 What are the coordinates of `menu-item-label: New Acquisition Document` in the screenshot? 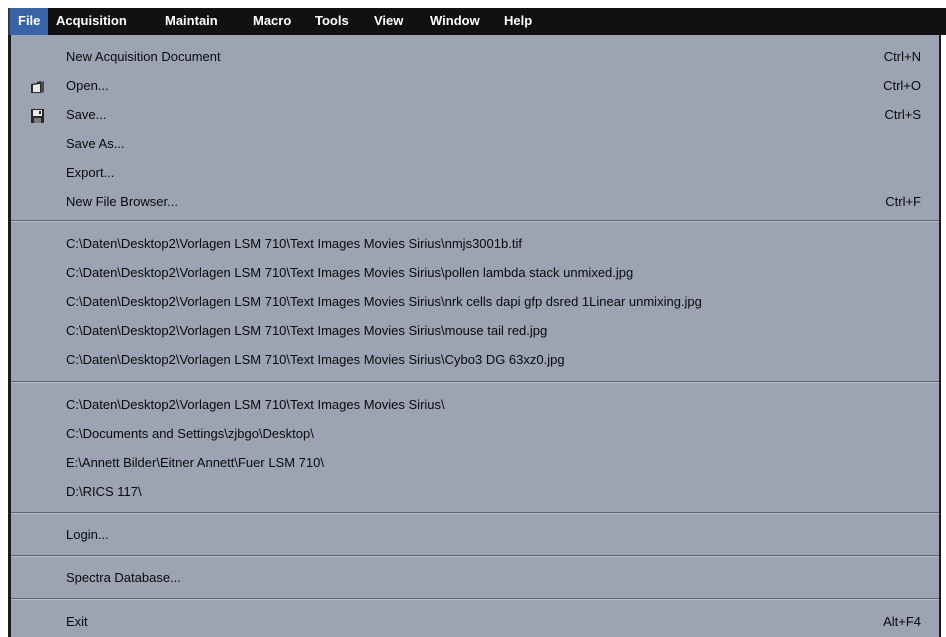 It's located at (143, 56).